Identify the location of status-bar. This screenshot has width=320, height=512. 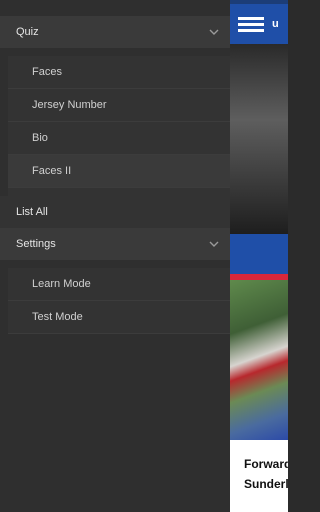
(115, 8).